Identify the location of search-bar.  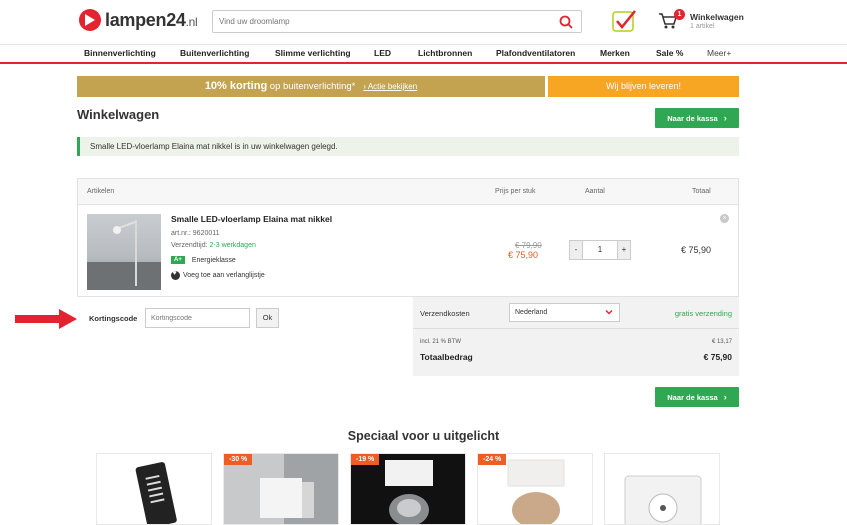
(397, 21).